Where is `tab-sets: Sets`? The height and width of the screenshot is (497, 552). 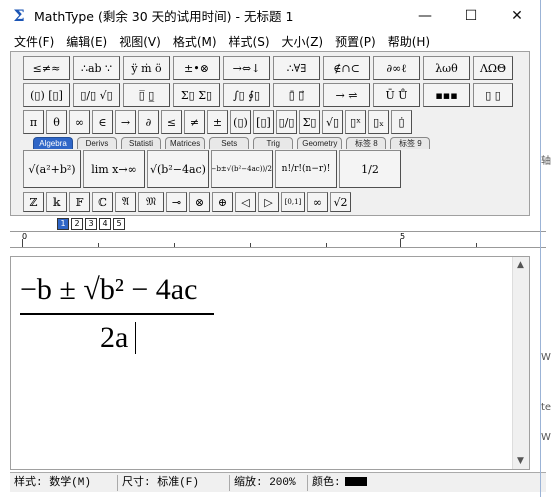 tab-sets: Sets is located at coordinates (229, 143).